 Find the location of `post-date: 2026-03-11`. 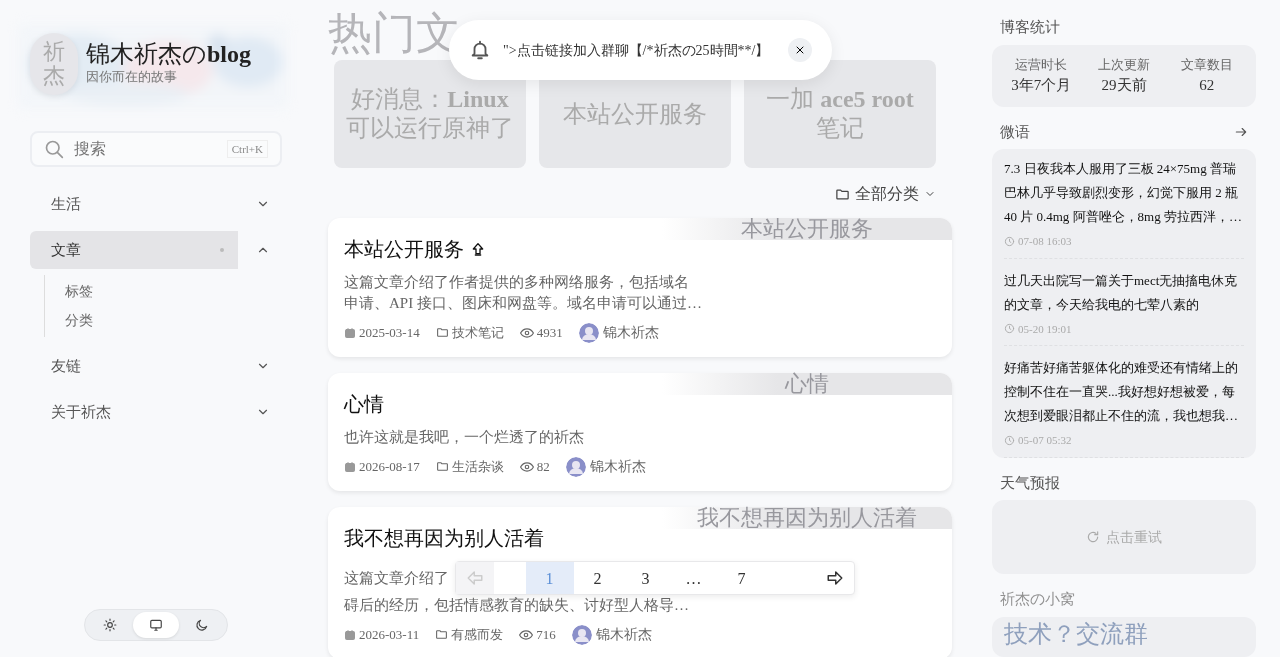

post-date: 2026-03-11 is located at coordinates (389, 634).